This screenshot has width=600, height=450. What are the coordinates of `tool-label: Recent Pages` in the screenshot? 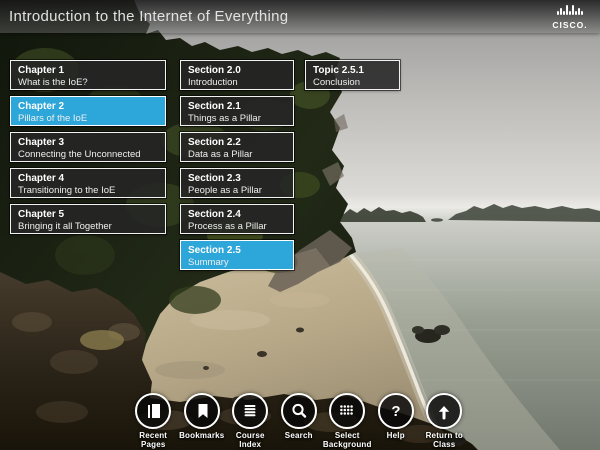 It's located at (153, 440).